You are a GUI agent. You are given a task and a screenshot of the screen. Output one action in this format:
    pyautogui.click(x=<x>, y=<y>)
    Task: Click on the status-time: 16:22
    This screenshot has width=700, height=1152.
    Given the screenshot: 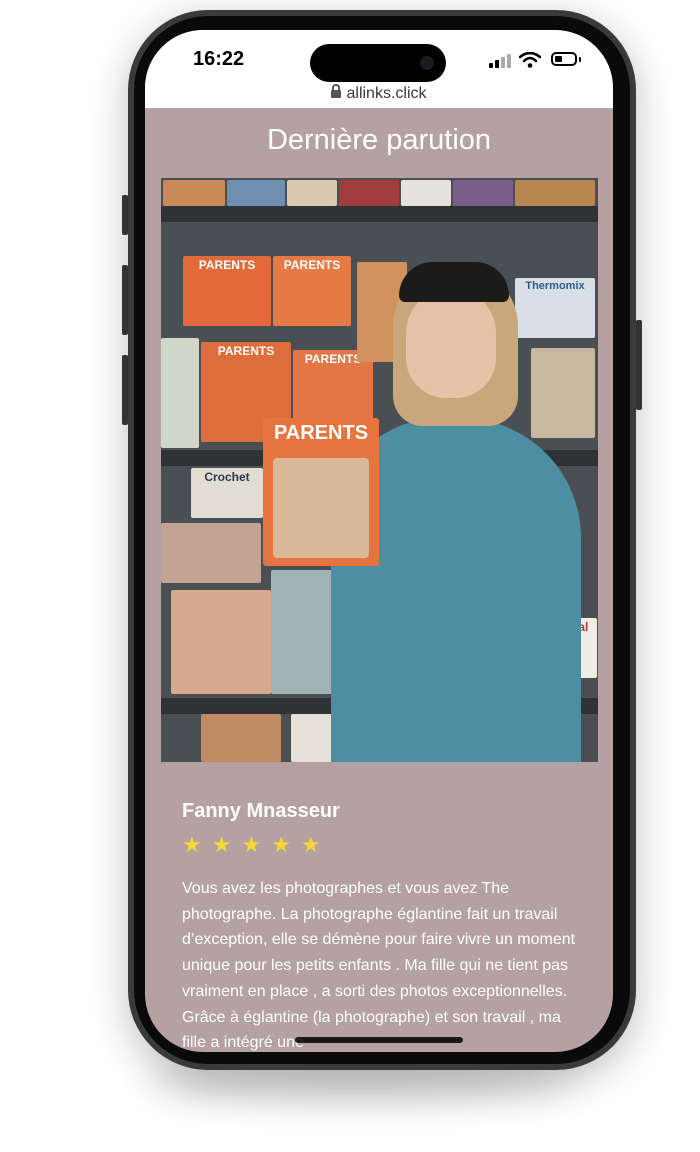 What is the action you would take?
    pyautogui.click(x=219, y=59)
    